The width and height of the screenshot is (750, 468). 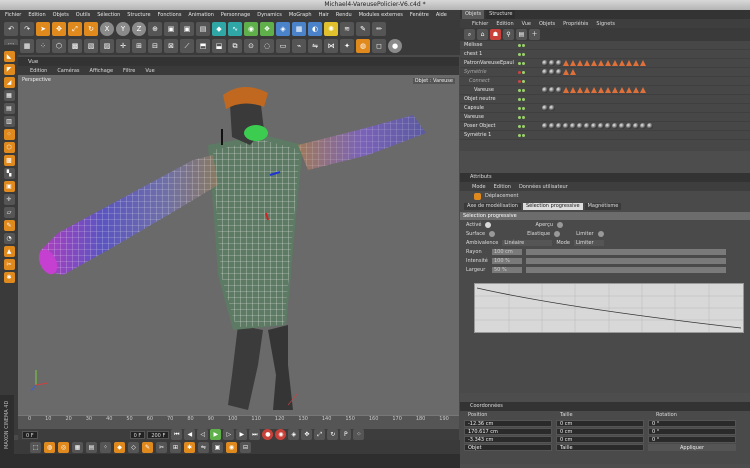 I want to click on tool-e-icon: ▤, so click(x=91, y=447).